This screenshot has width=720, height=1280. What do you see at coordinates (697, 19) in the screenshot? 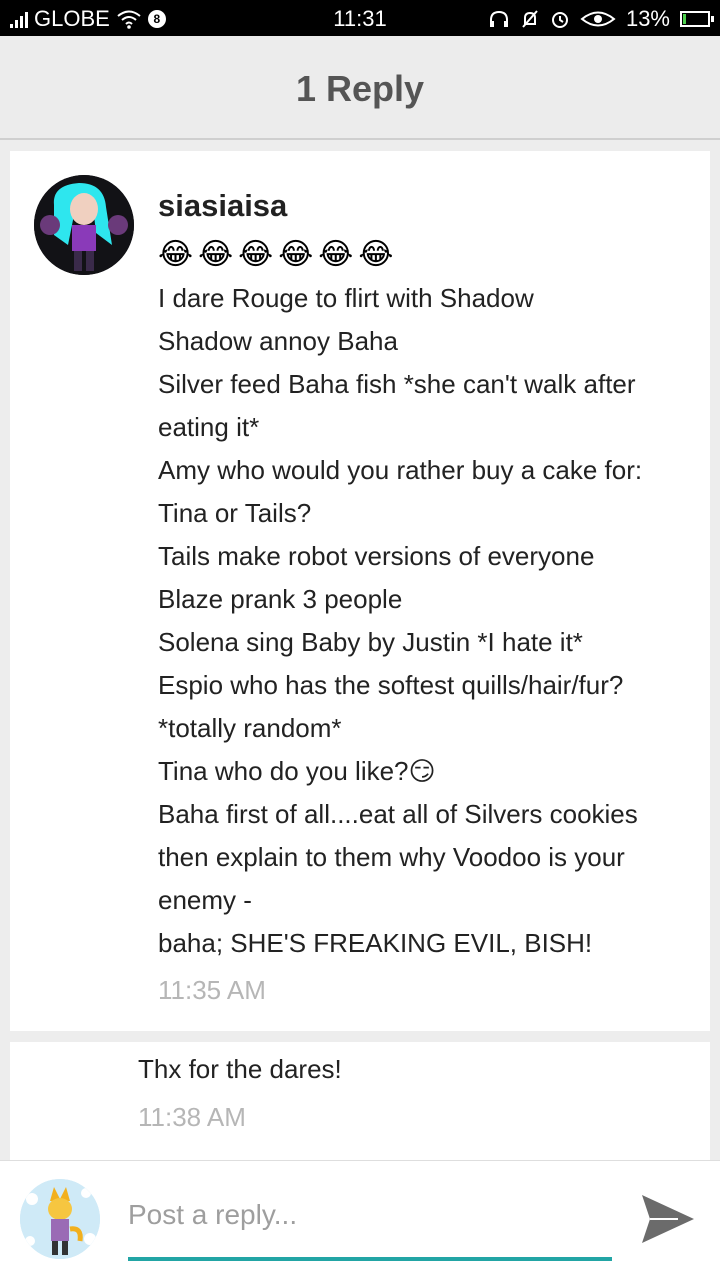
I see `battery-icon` at bounding box center [697, 19].